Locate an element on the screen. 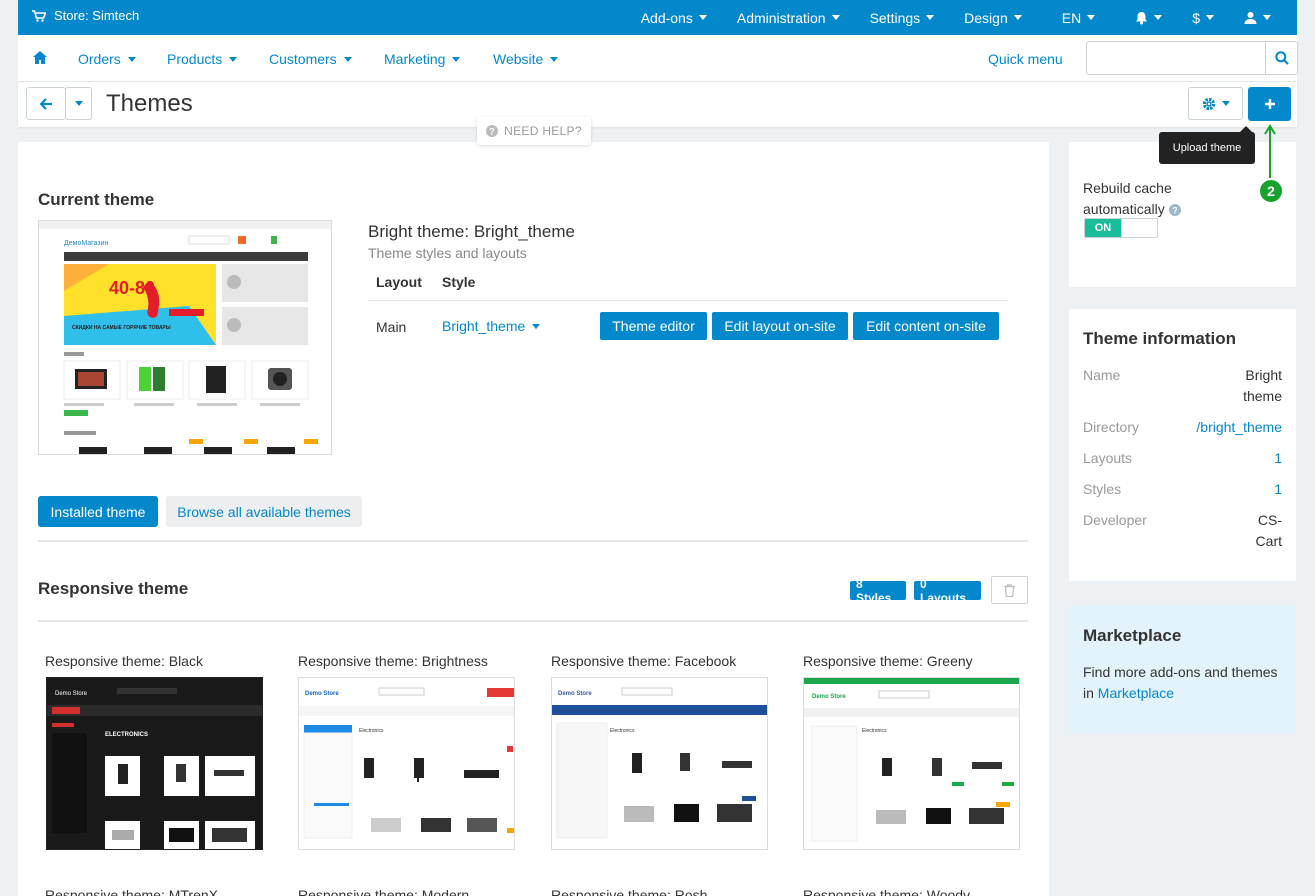  nav-design-label: Design is located at coordinates (986, 17).